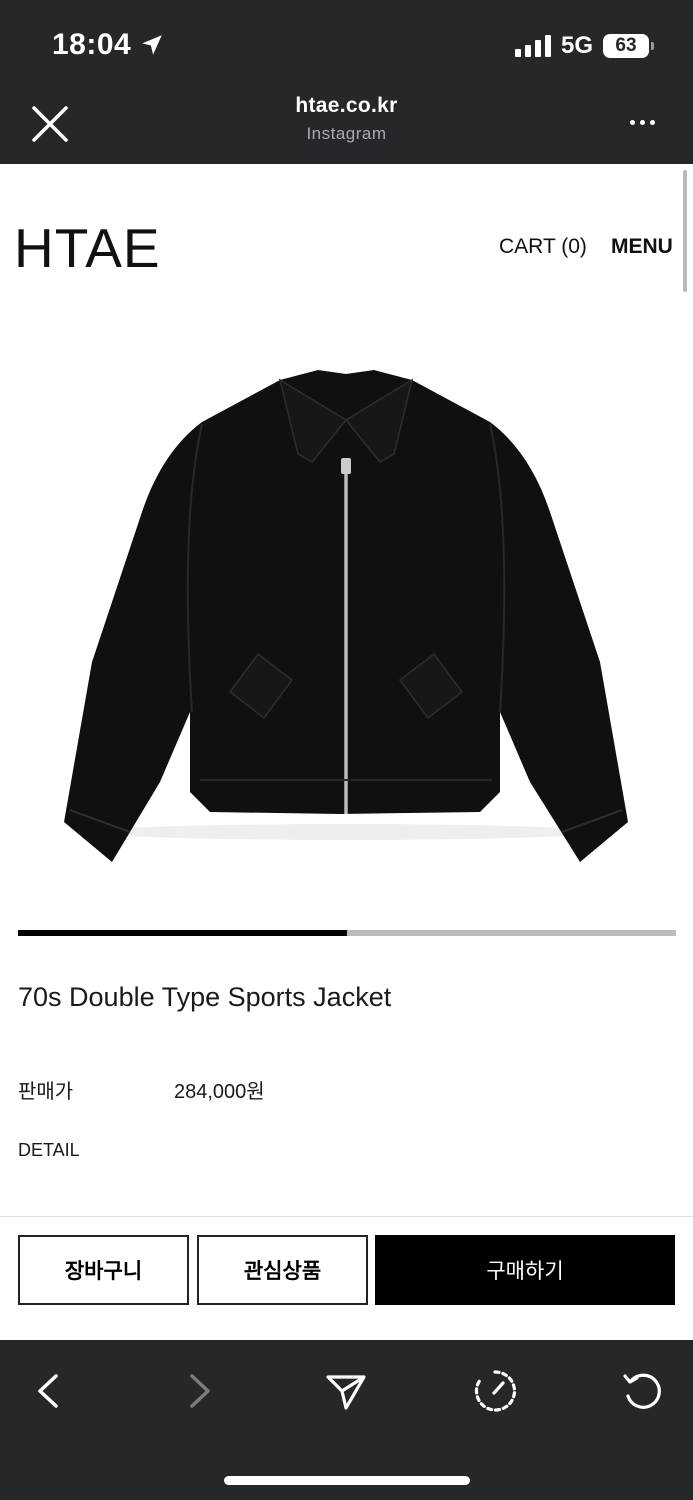 The width and height of the screenshot is (693, 1500). Describe the element at coordinates (205, 997) in the screenshot. I see `product-title: 70s Double Type Sports Jacket` at that location.